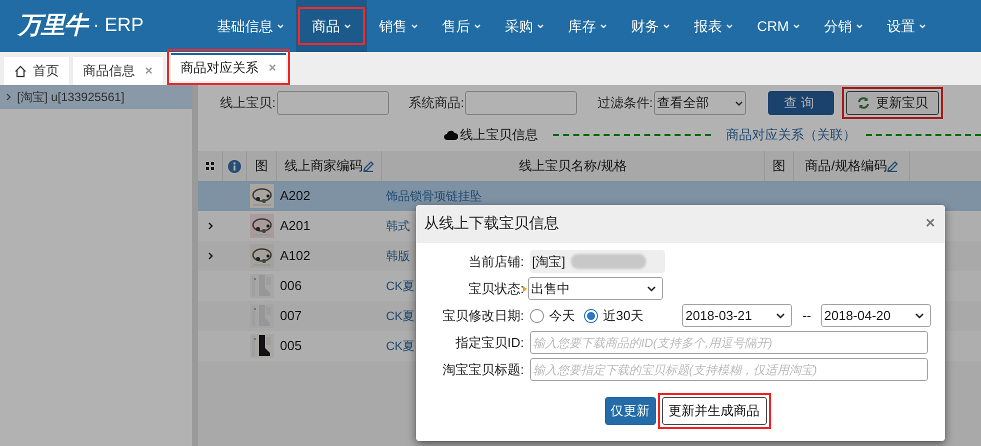  I want to click on nav-menu-item: 财务, so click(650, 26).